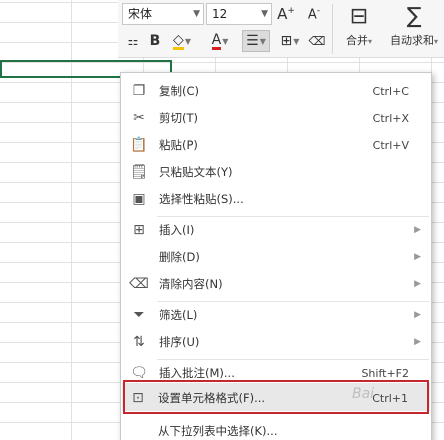 This screenshot has width=444, height=440. I want to click on paste-icon: 📋, so click(139, 145).